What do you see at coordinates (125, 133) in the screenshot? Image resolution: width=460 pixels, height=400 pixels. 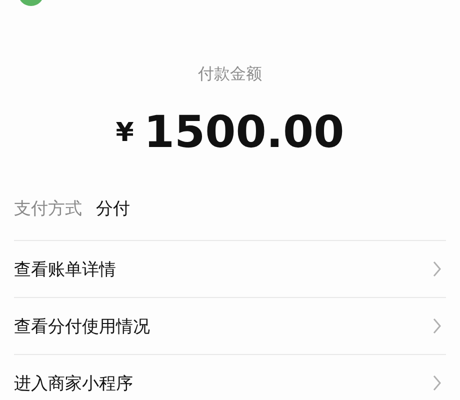 I see `currency-symbol: ¥` at bounding box center [125, 133].